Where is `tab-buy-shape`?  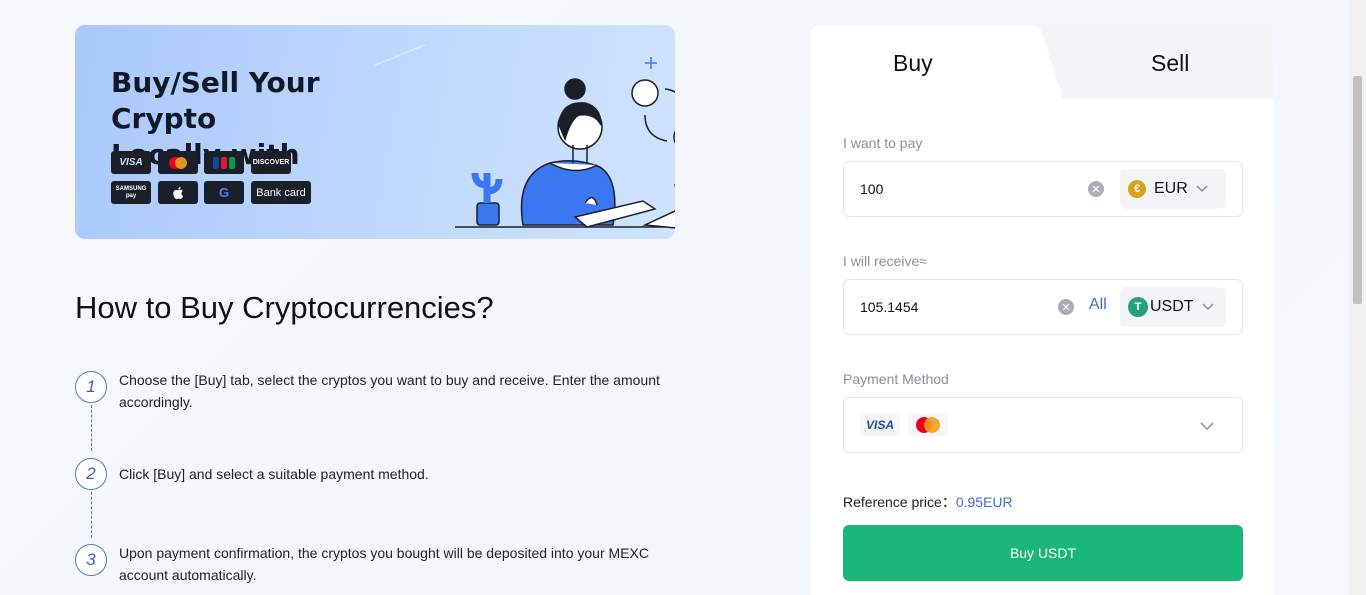 tab-buy-shape is located at coordinates (936, 62).